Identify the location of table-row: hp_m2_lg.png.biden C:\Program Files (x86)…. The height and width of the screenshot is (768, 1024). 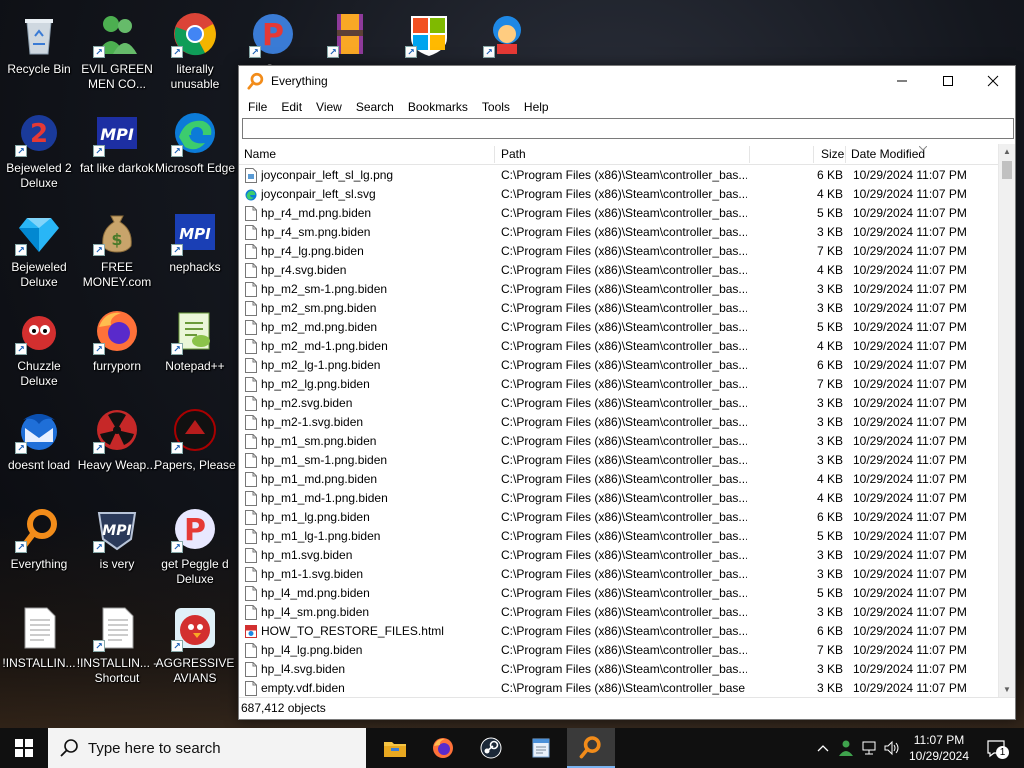
(619, 384).